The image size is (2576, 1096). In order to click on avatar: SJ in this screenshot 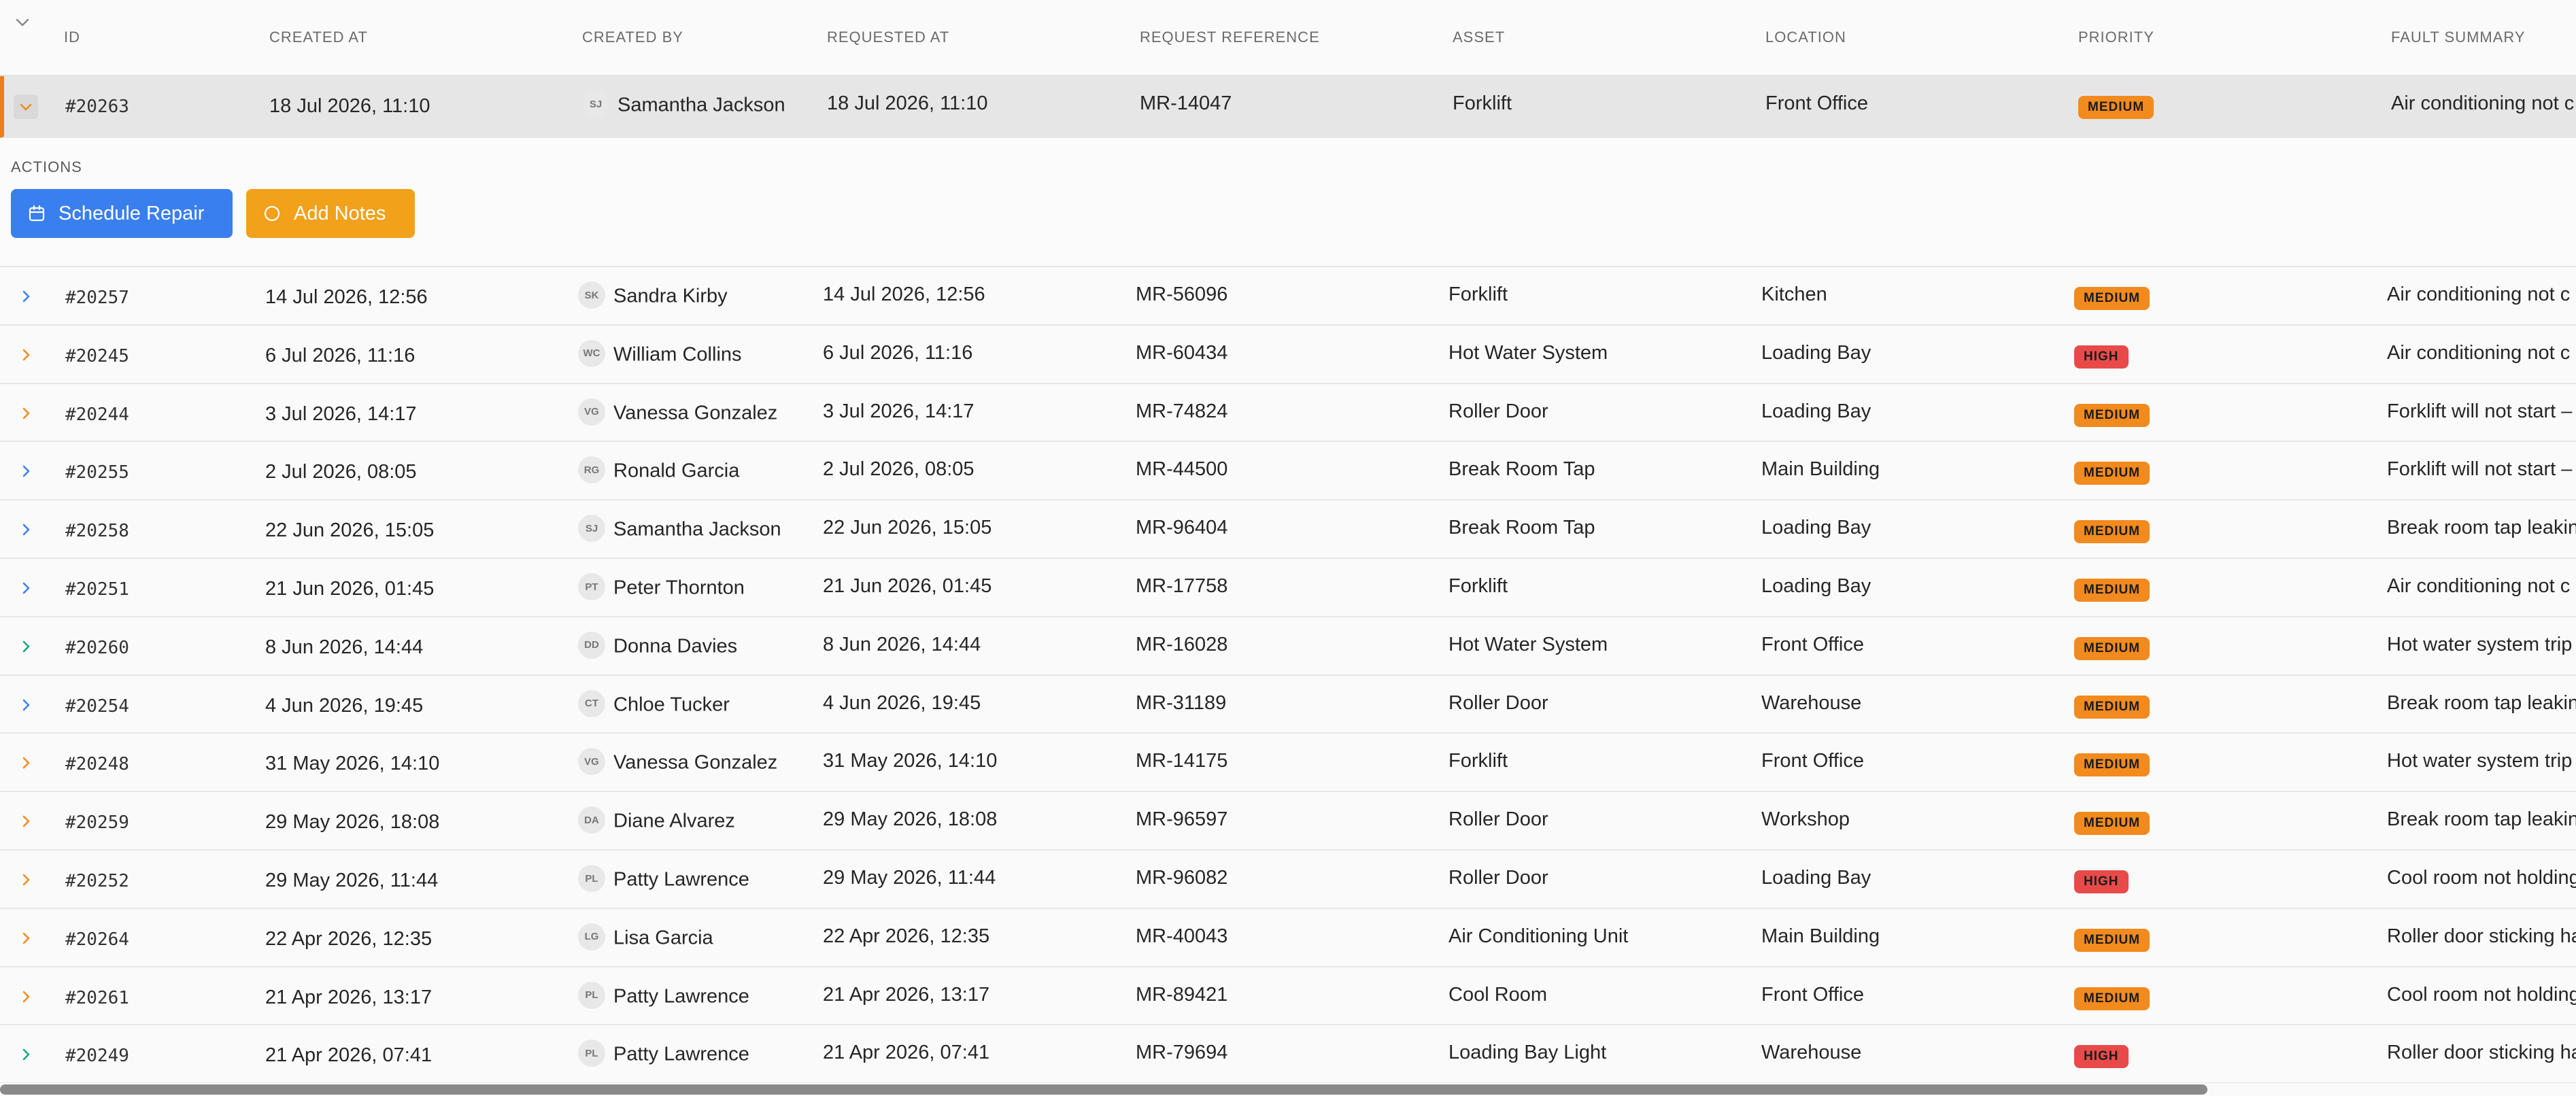, I will do `click(591, 529)`.